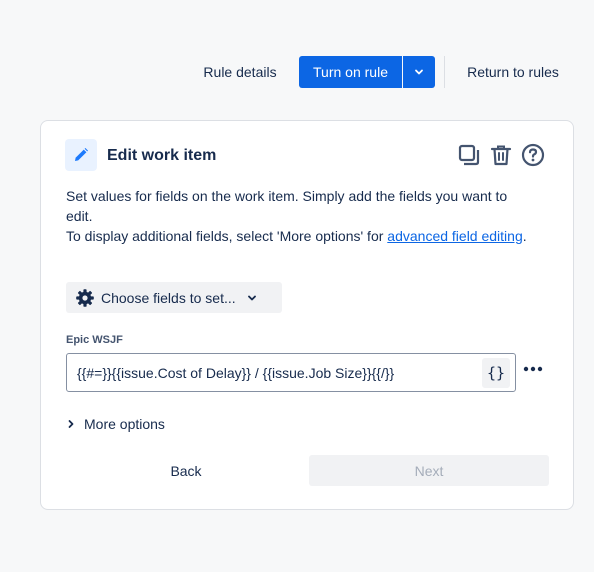  Describe the element at coordinates (524, 236) in the screenshot. I see `description-suffix: .` at that location.